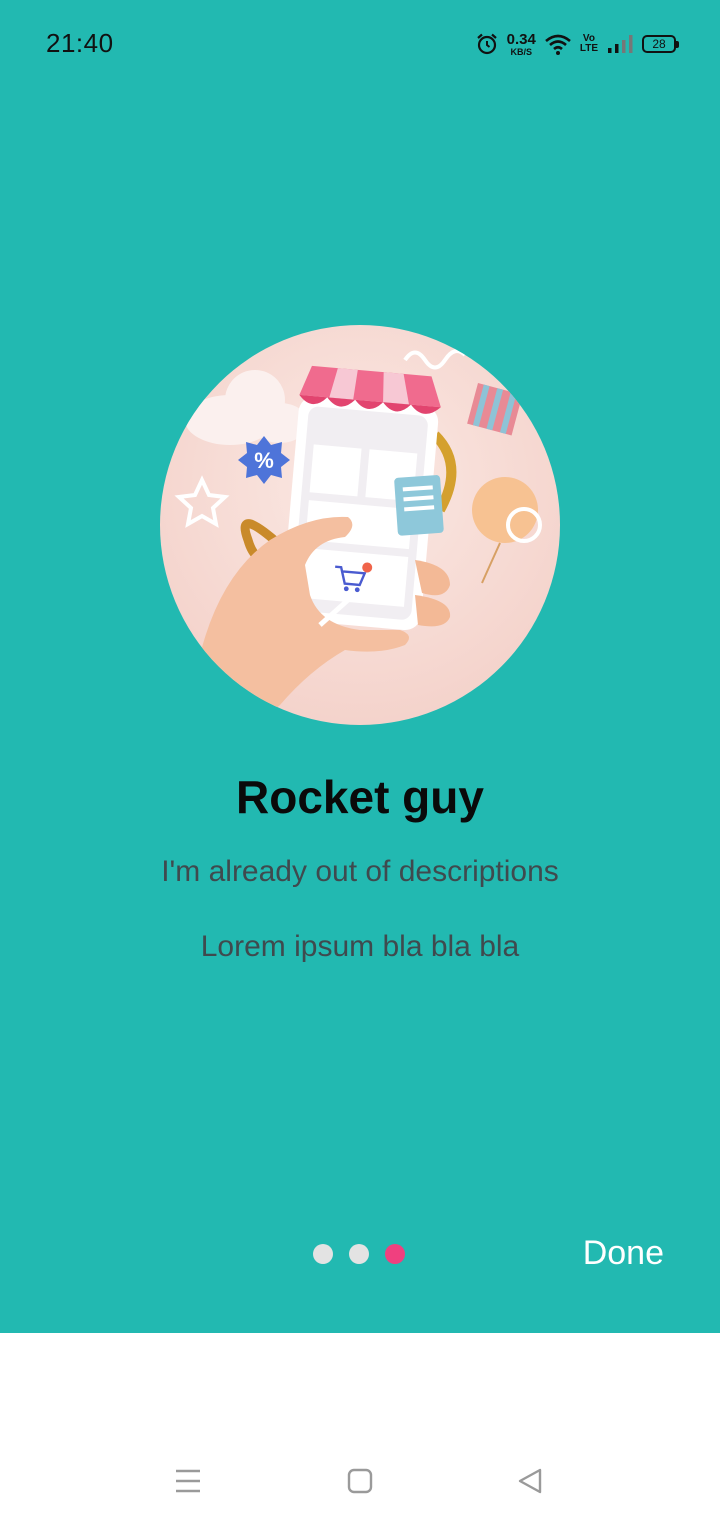 The width and height of the screenshot is (720, 1520). What do you see at coordinates (360, 1426) in the screenshot?
I see `system-nav-bar` at bounding box center [360, 1426].